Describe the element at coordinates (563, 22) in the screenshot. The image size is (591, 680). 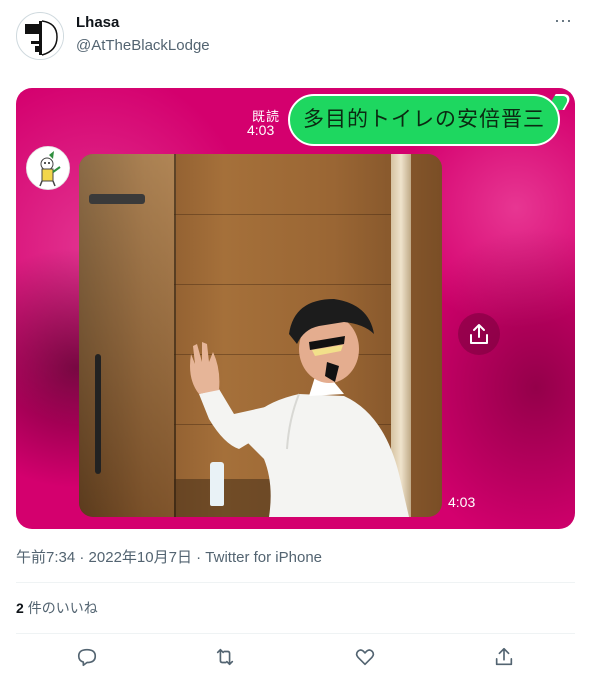
I see `more-options-icon: ···` at that location.